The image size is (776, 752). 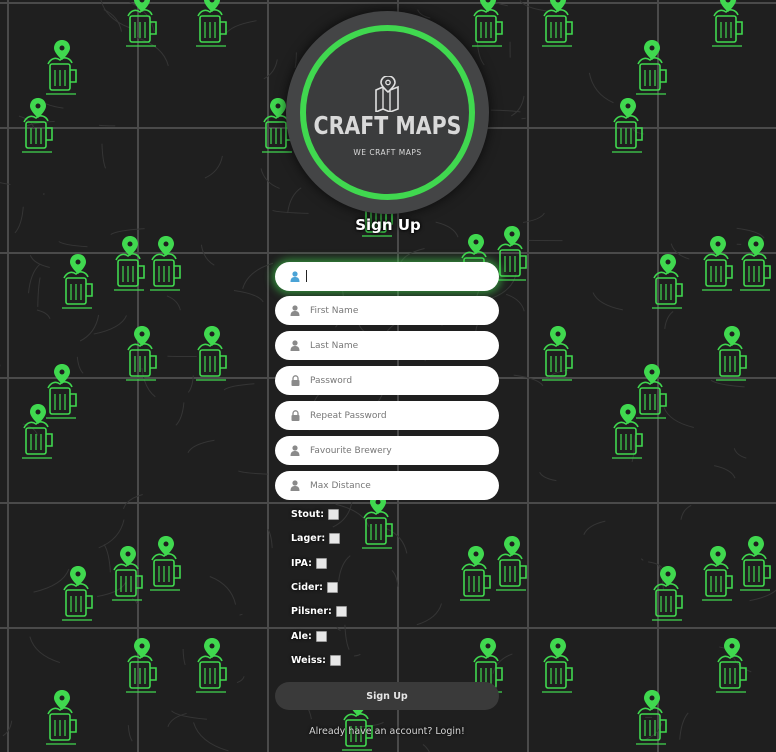 What do you see at coordinates (334, 514) in the screenshot?
I see `stout-checkbox` at bounding box center [334, 514].